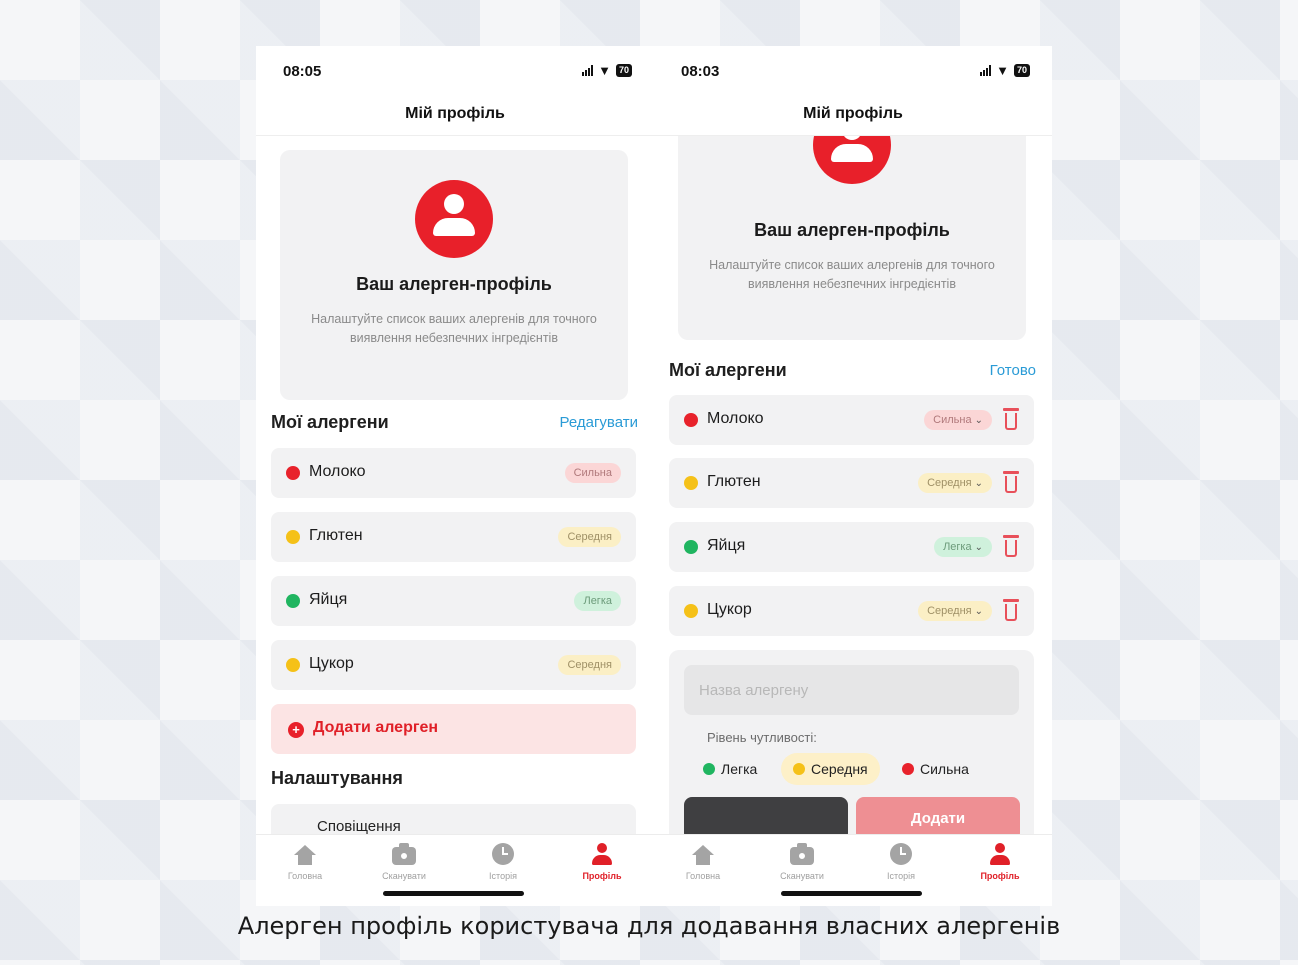 This screenshot has height=965, width=1298. Describe the element at coordinates (592, 473) in the screenshot. I see `severity-badge: Сильна` at that location.